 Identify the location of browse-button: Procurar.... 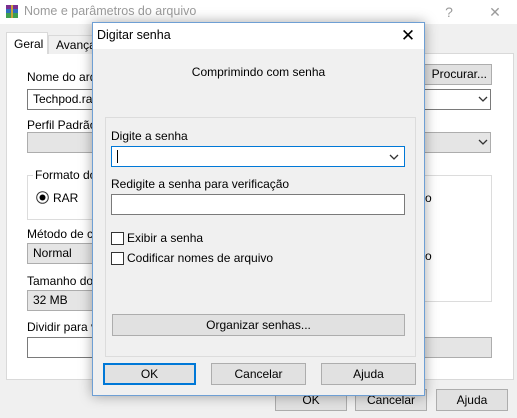
(453, 74).